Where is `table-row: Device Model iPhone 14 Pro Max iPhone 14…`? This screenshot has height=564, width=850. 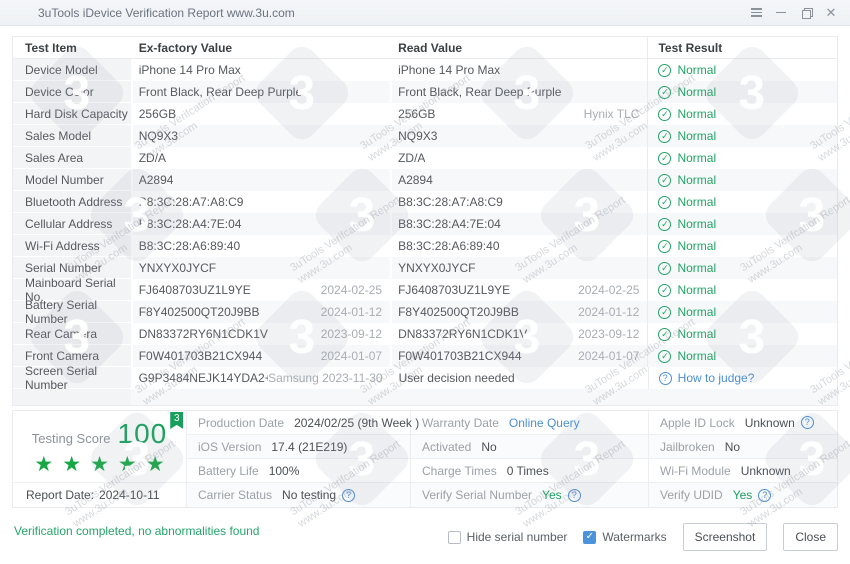
table-row: Device Model iPhone 14 Pro Max iPhone 14… is located at coordinates (425, 70).